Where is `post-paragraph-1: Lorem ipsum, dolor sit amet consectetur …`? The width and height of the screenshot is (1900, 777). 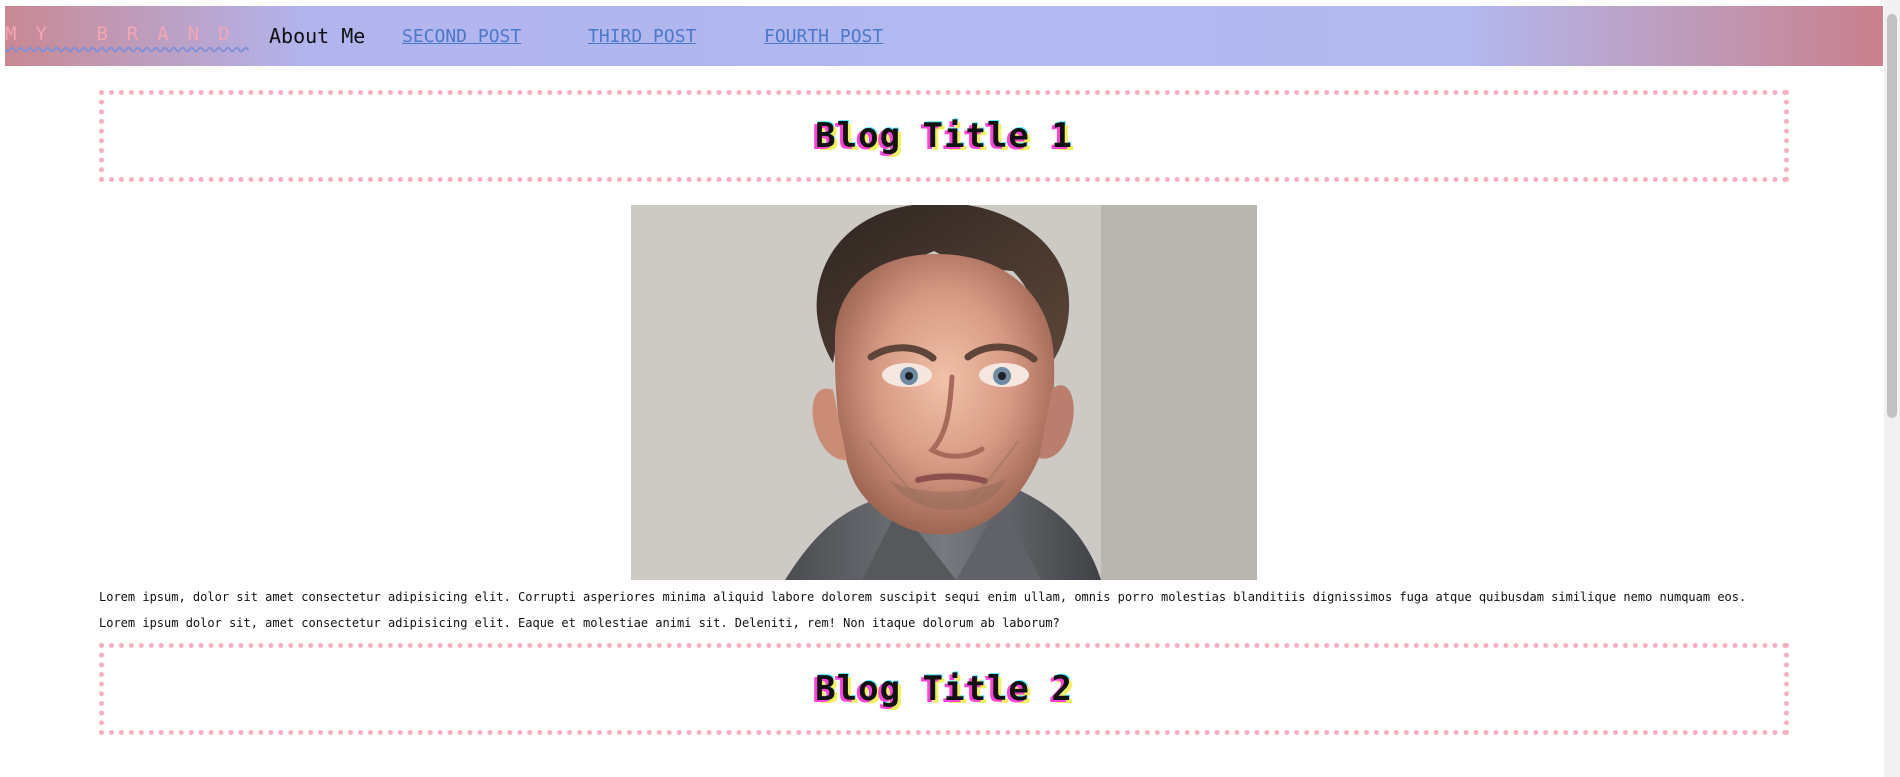 post-paragraph-1: Lorem ipsum, dolor sit amet consectetur … is located at coordinates (923, 597).